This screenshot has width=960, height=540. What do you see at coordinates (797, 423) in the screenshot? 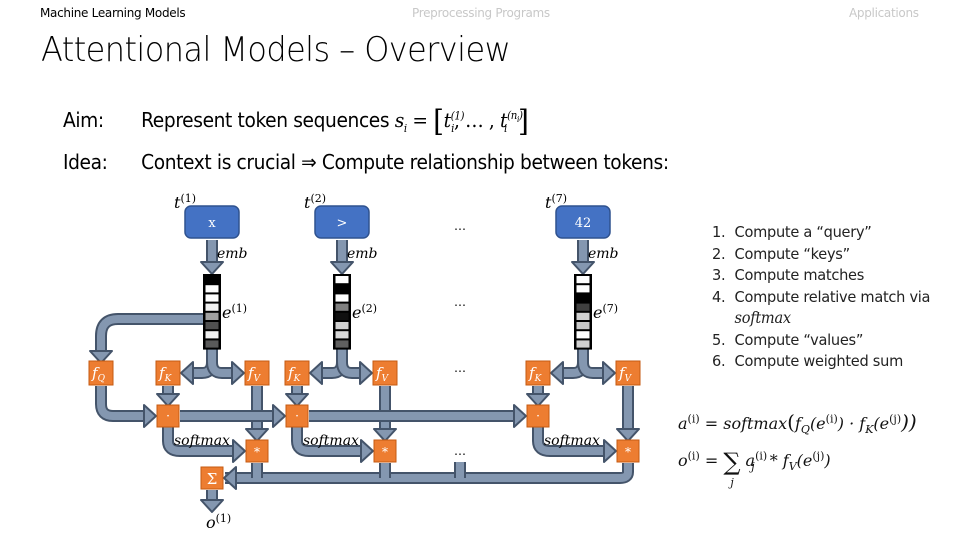
I see `formula-attention-weights: a(i) = softmax(fQ(e(i)) · fK(e(j)))` at bounding box center [797, 423].